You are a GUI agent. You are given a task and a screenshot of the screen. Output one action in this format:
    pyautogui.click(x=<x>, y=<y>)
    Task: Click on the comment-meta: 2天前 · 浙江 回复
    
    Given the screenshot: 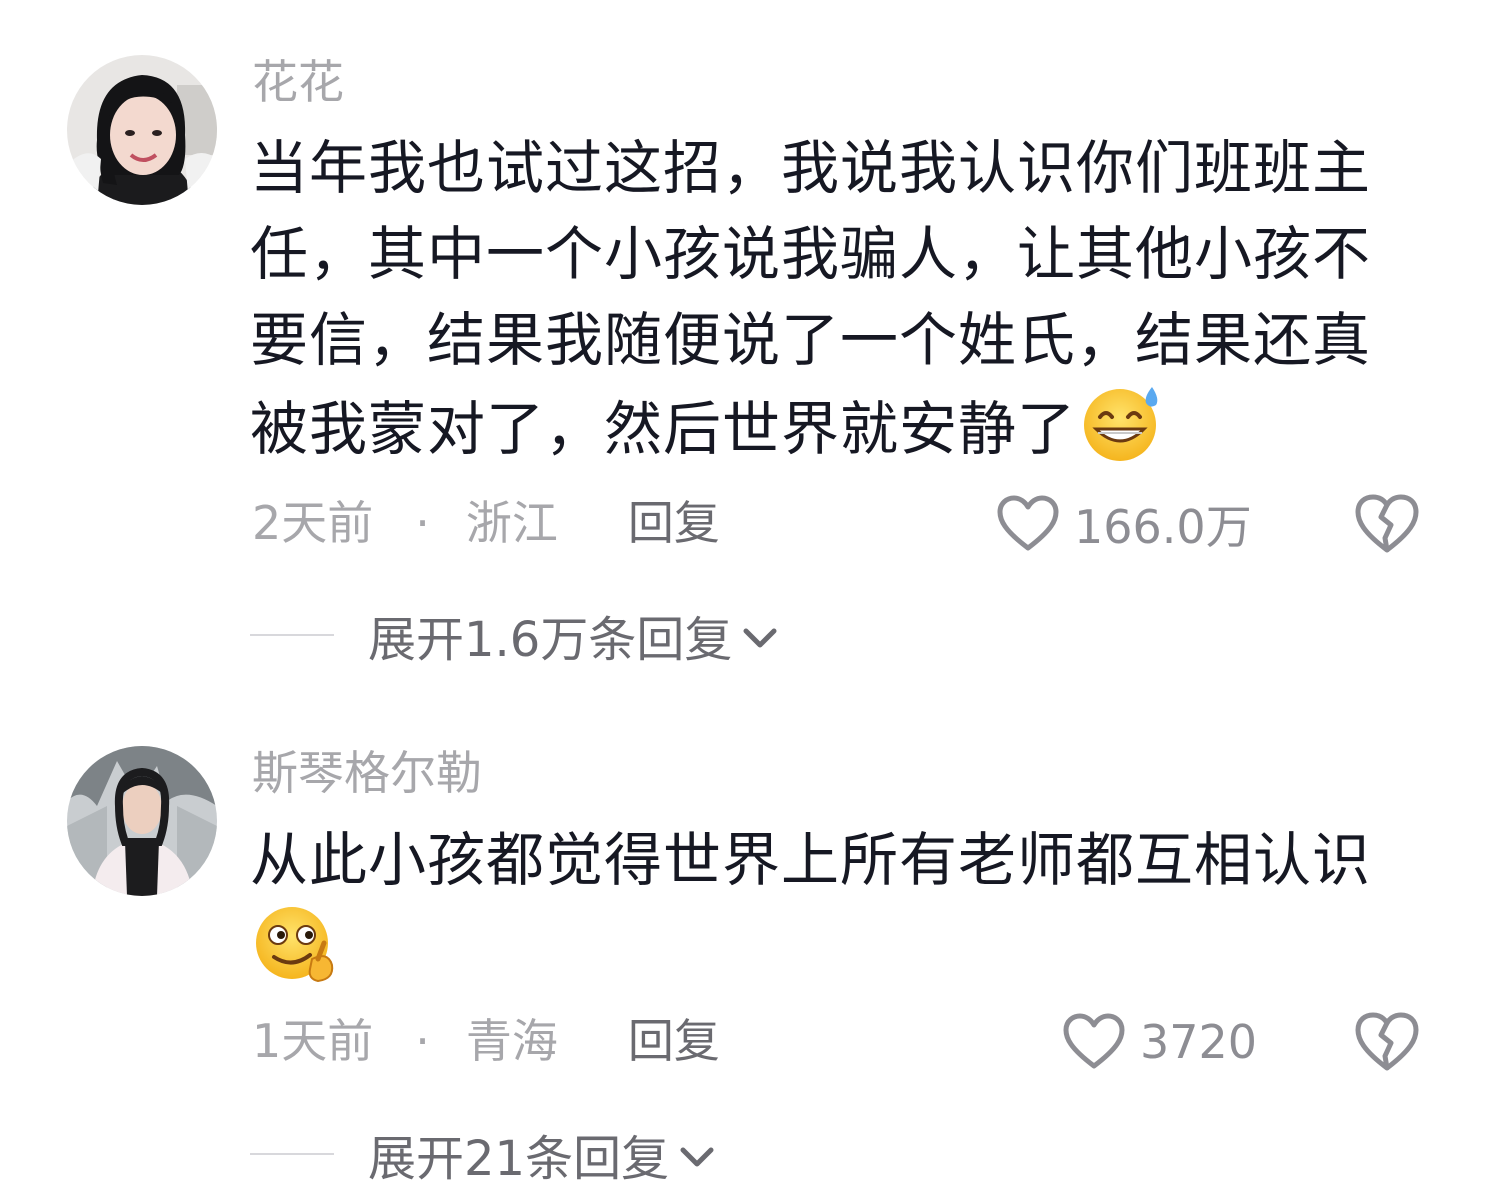 What is the action you would take?
    pyautogui.click(x=486, y=523)
    